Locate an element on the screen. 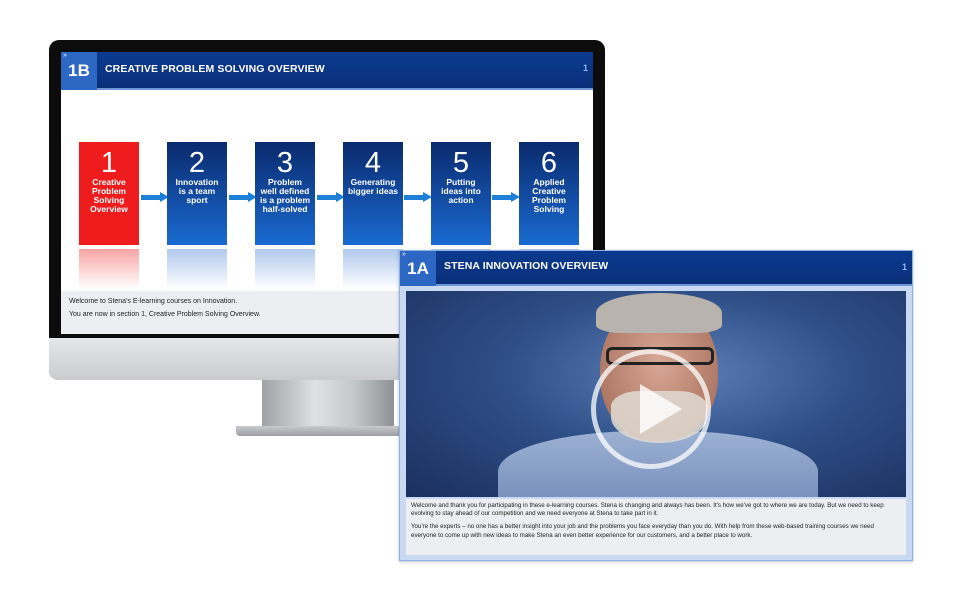 The image size is (960, 600). step-2-button: 2 Innovation is a team sport is located at coordinates (197, 193).